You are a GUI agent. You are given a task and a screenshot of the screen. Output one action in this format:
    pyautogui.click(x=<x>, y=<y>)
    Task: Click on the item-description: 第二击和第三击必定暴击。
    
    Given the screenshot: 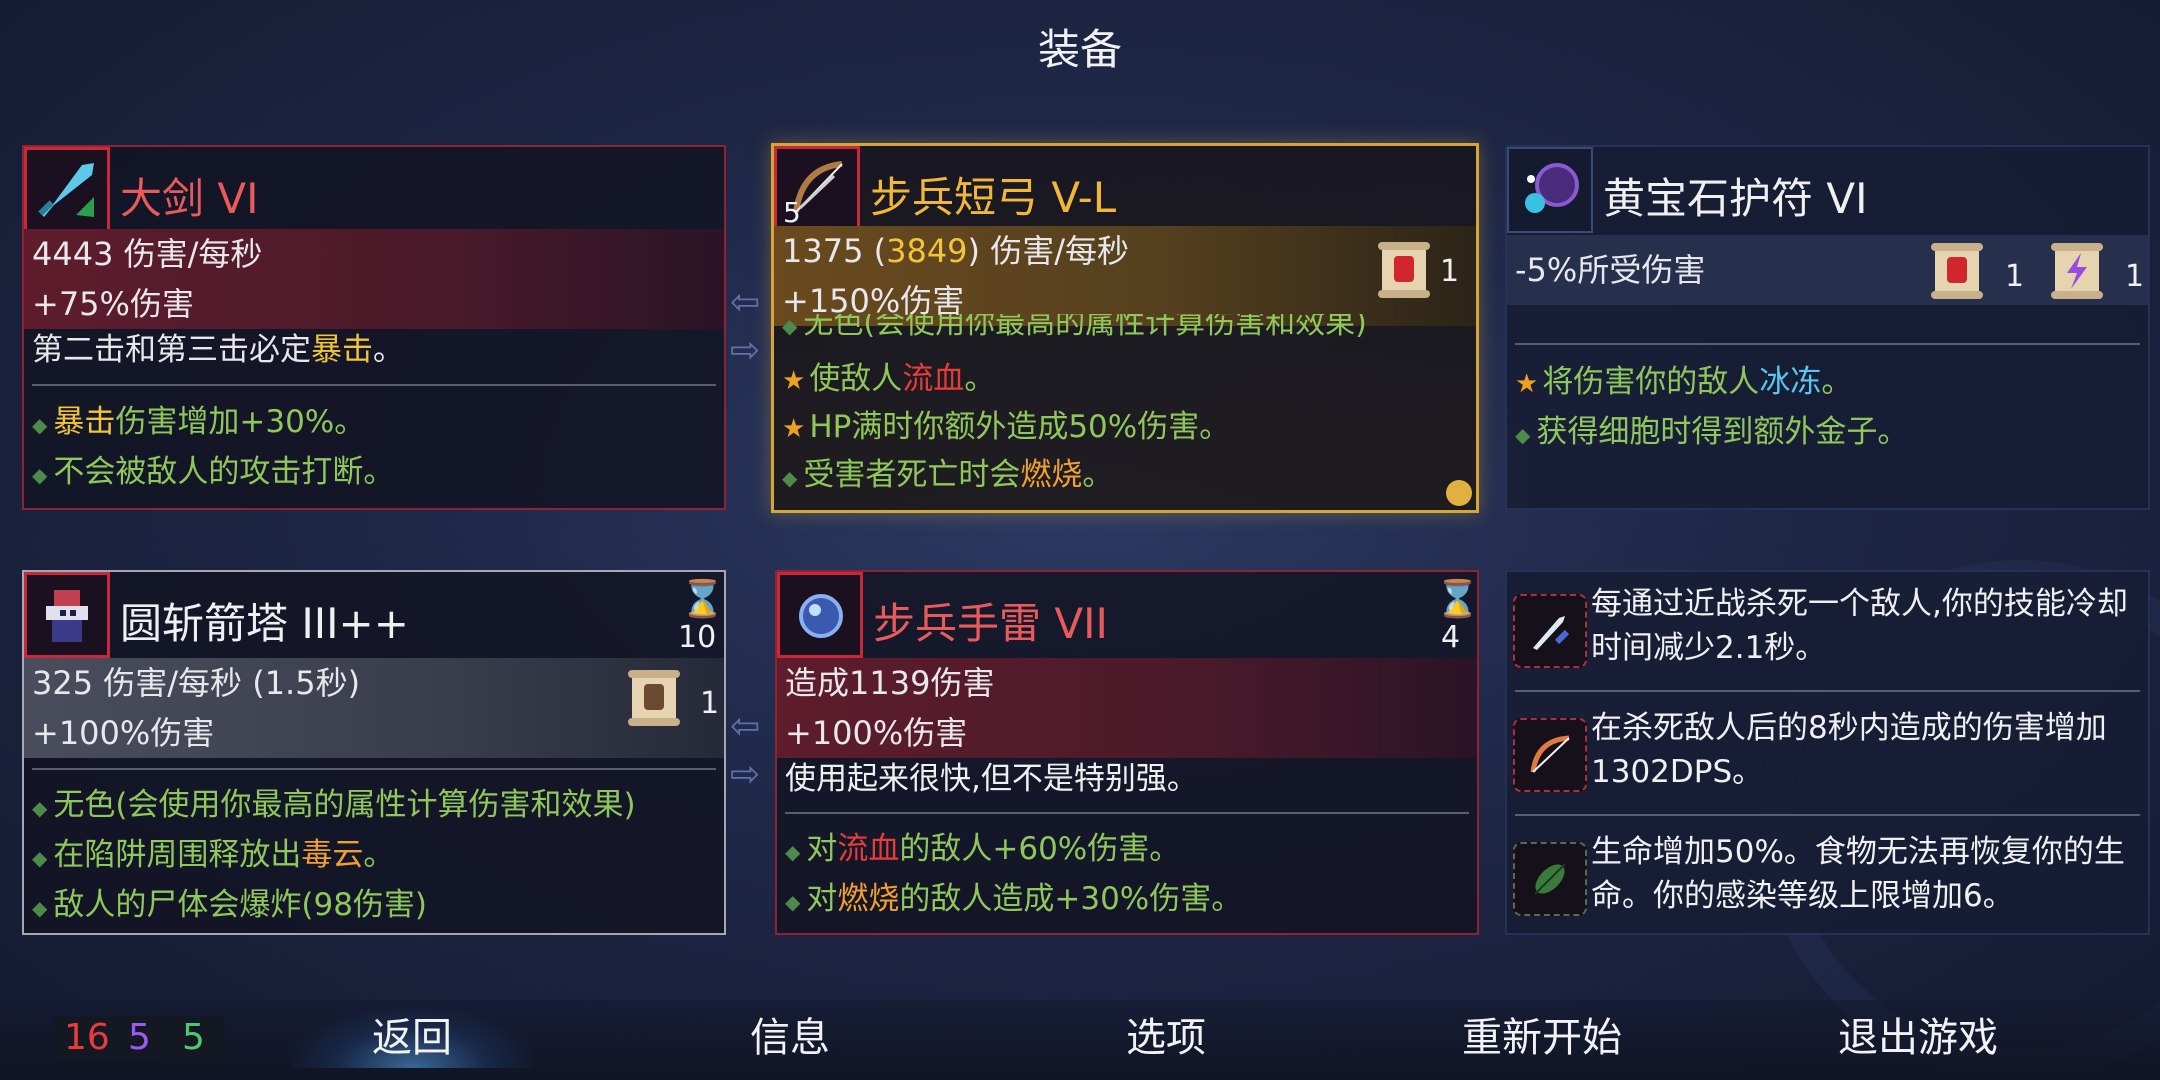 What is the action you would take?
    pyautogui.click(x=218, y=350)
    